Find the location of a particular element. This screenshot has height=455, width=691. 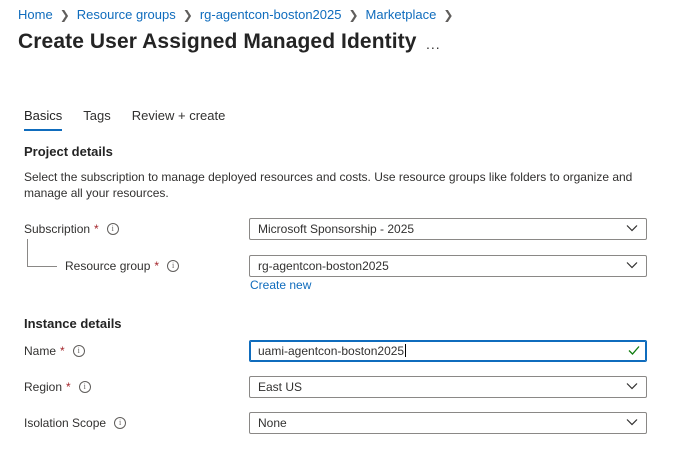

name-value: uami-agentcon-boston2025 is located at coordinates (332, 351).